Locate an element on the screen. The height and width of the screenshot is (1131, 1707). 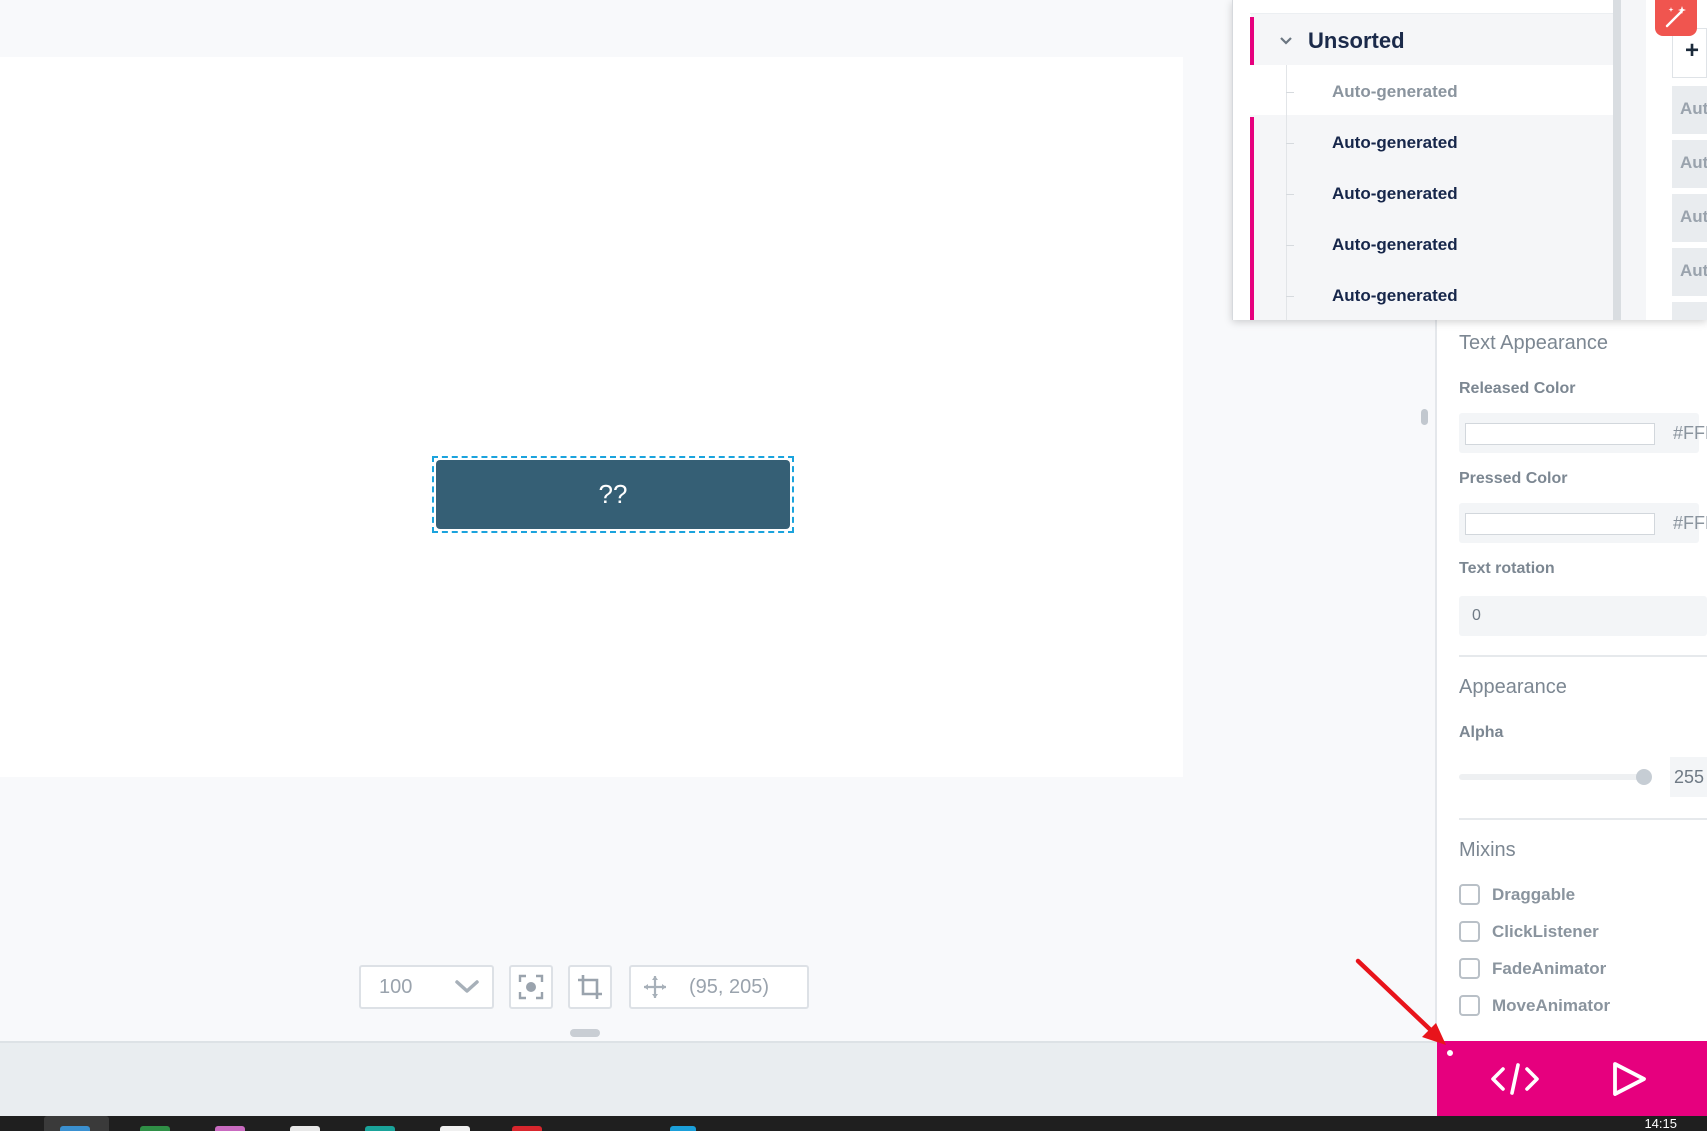
position-box: (95, 205) is located at coordinates (719, 987).